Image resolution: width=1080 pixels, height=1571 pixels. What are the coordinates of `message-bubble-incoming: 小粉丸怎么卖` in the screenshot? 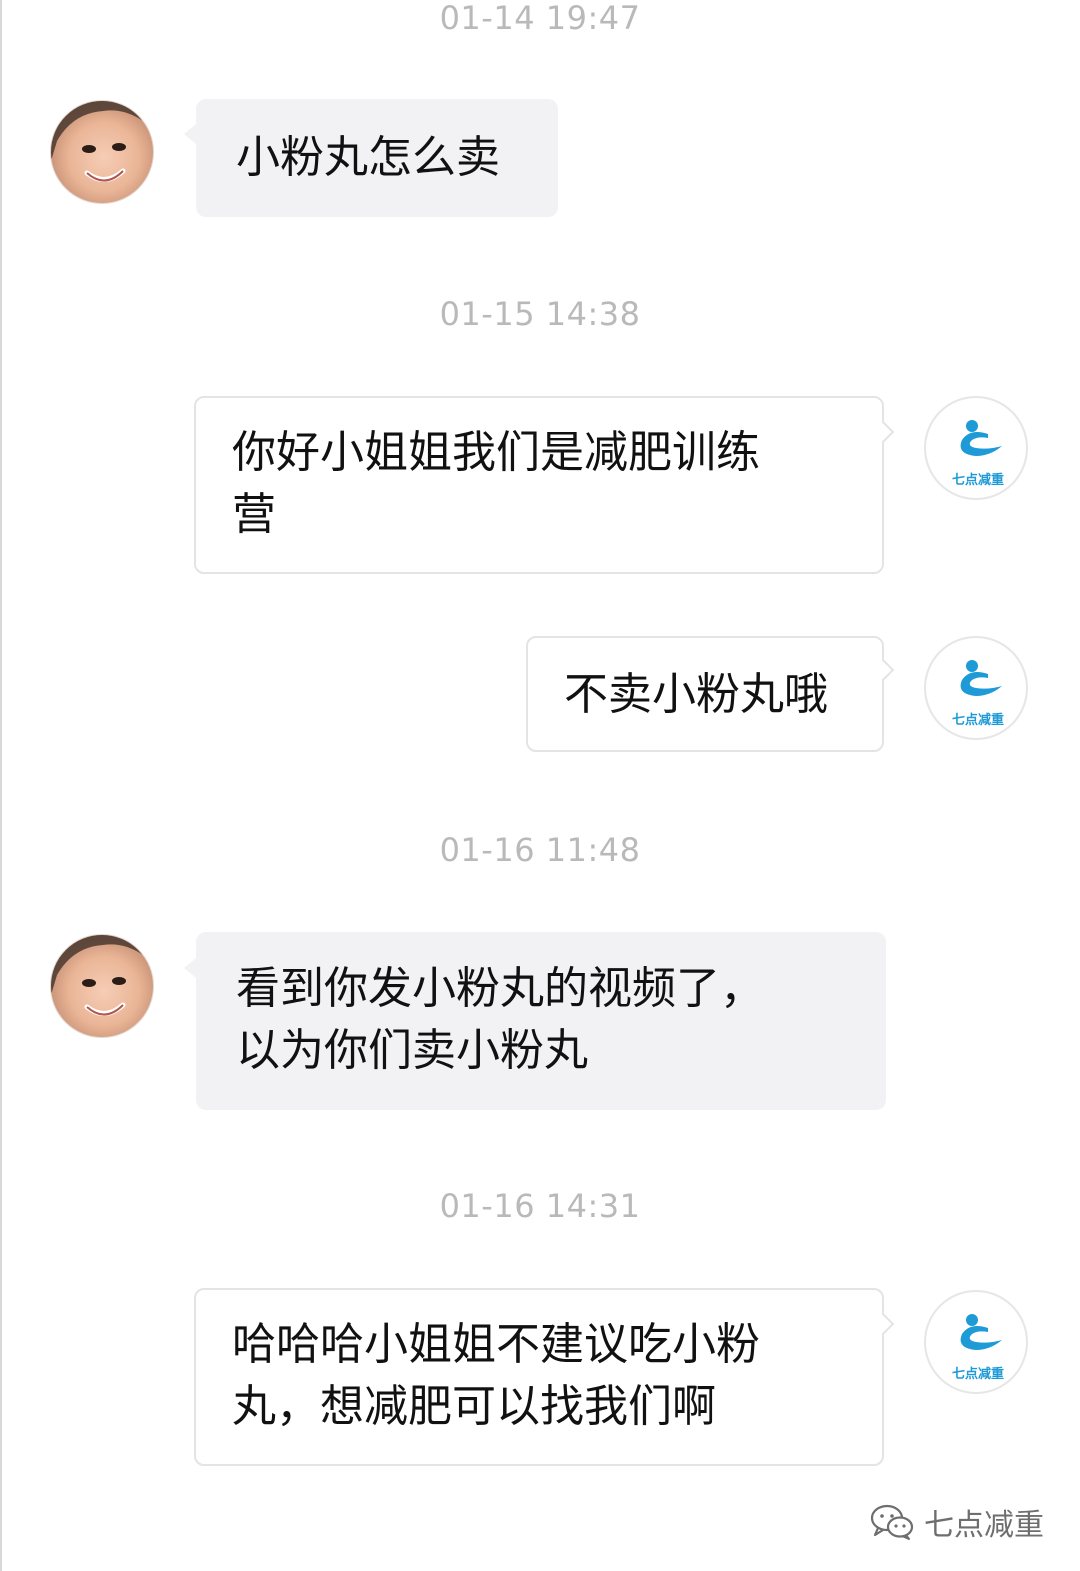 It's located at (377, 158).